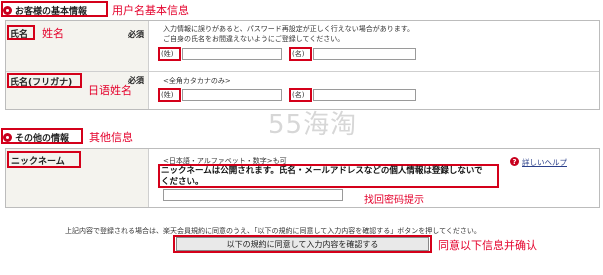 This screenshot has width=603, height=275. What do you see at coordinates (394, 200) in the screenshot?
I see `nickname-annotation: 找回密码提示` at bounding box center [394, 200].